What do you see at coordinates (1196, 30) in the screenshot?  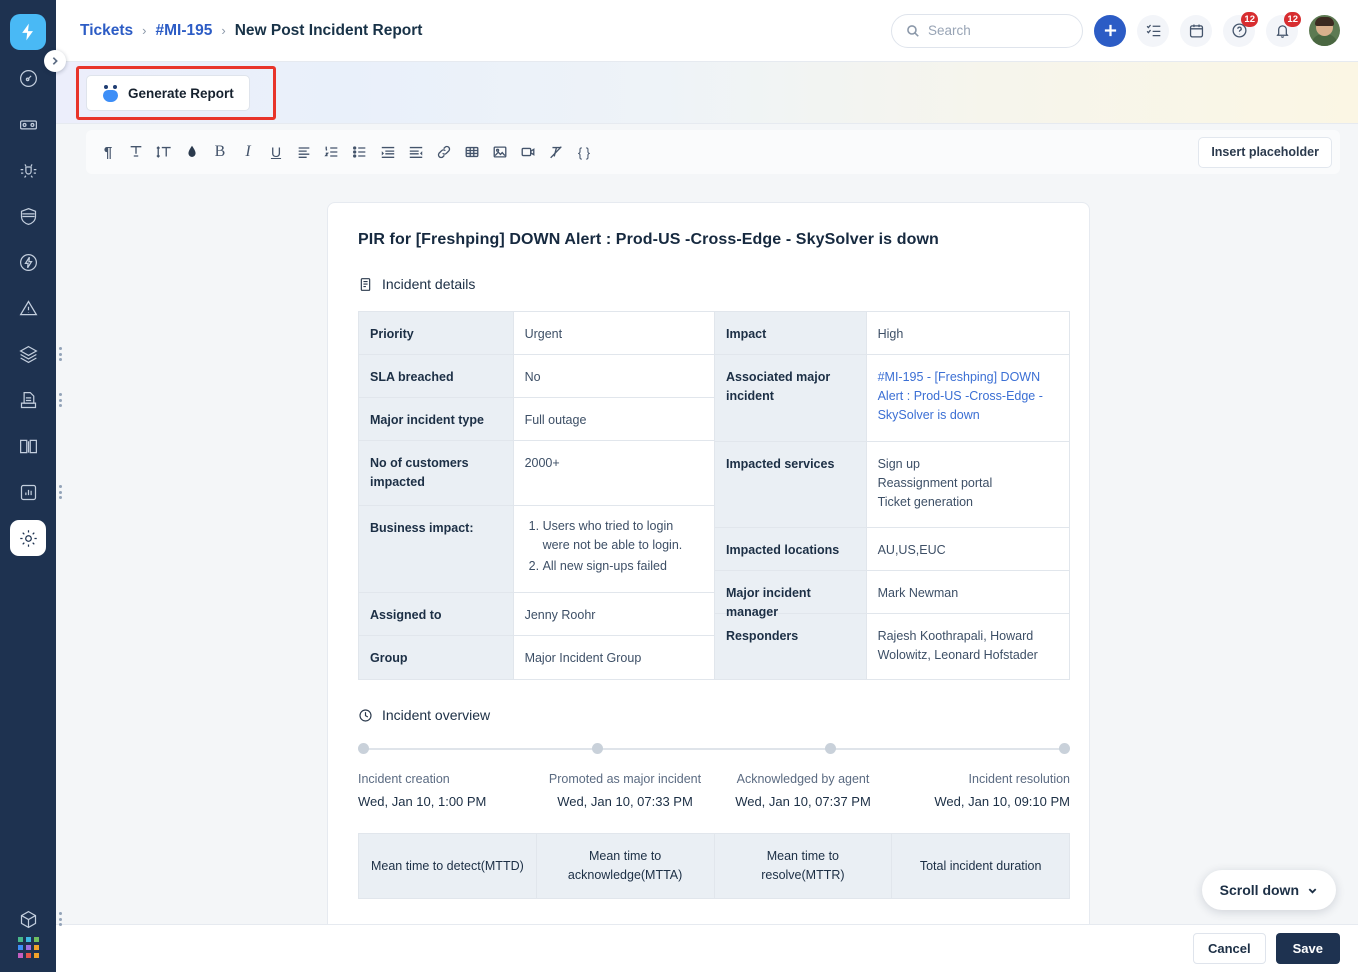 I see `calendar-button` at bounding box center [1196, 30].